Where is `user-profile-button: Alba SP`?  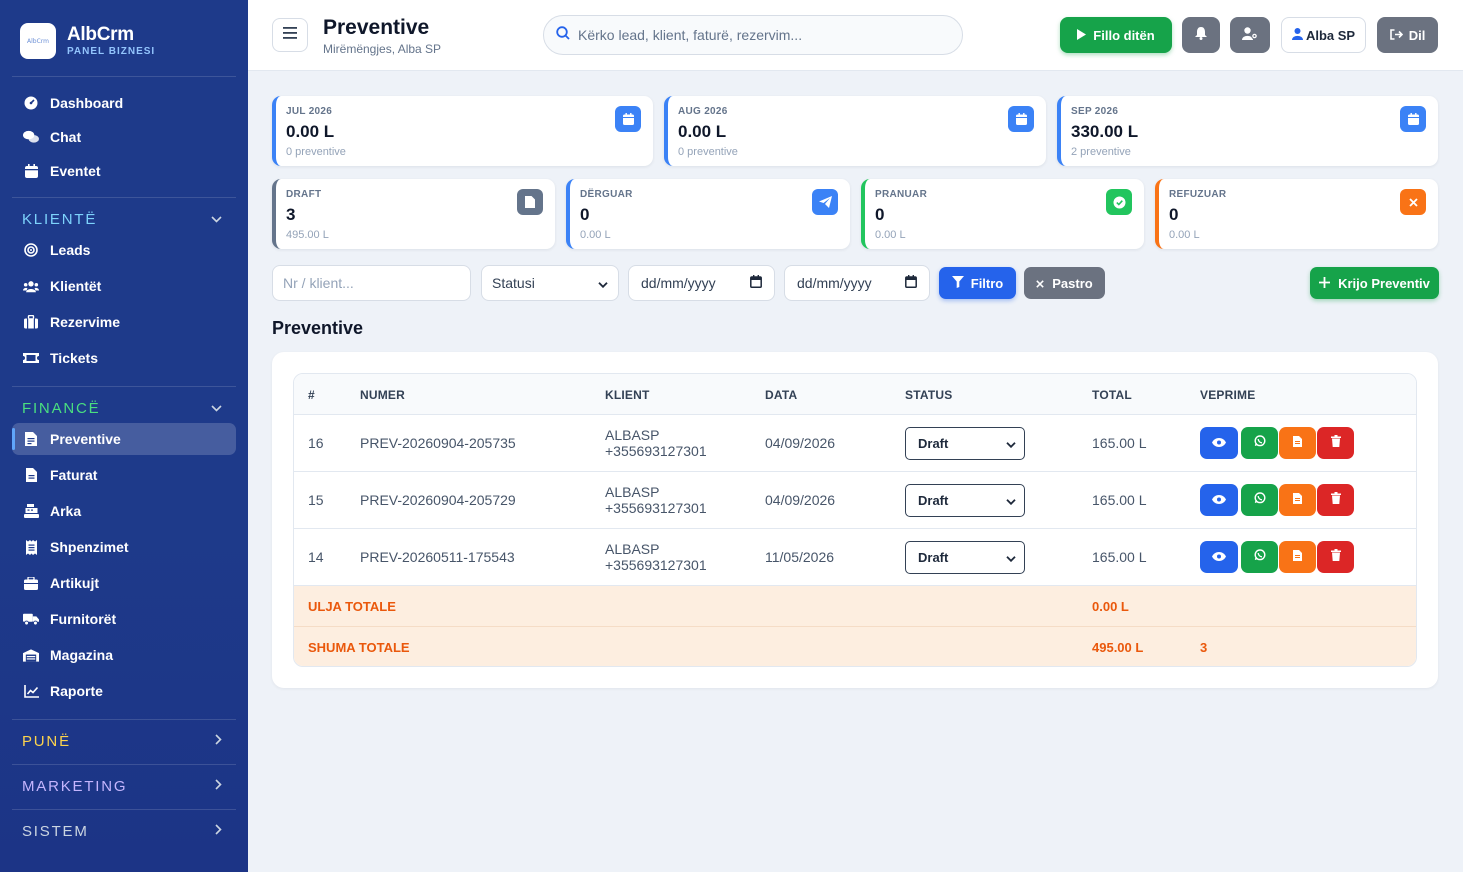 user-profile-button: Alba SP is located at coordinates (1323, 35).